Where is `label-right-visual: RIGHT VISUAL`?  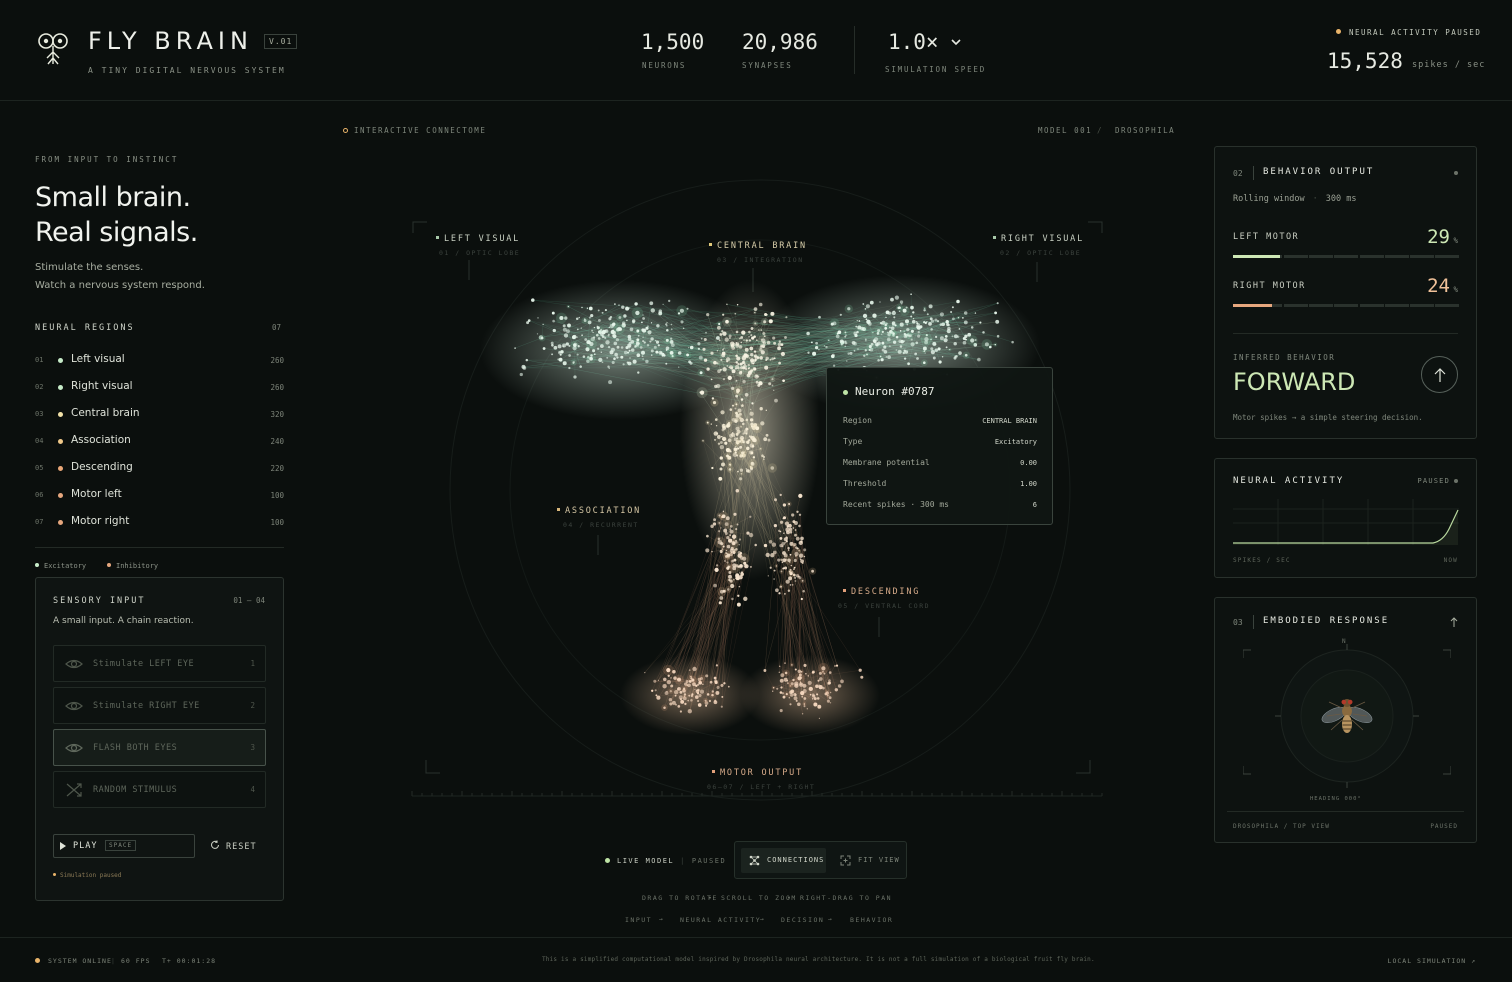 label-right-visual: RIGHT VISUAL is located at coordinates (1038, 239).